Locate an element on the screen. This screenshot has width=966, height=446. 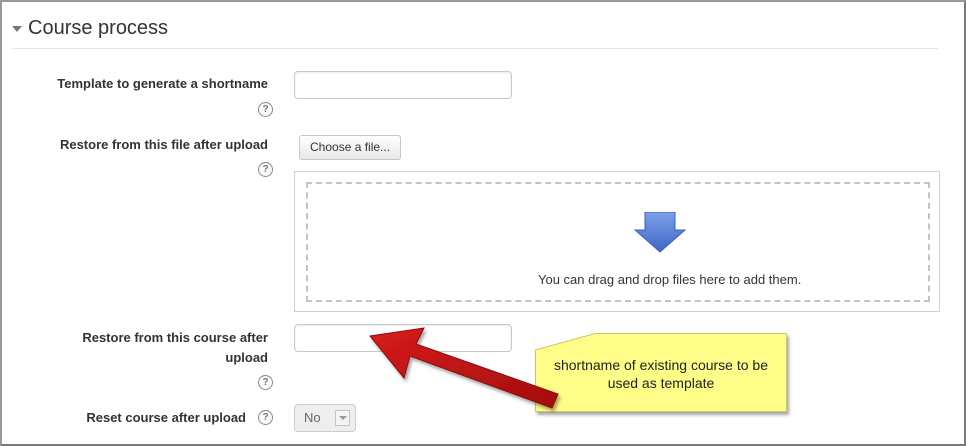
template-shortname-label: Template to generate a shortname is located at coordinates (162, 83).